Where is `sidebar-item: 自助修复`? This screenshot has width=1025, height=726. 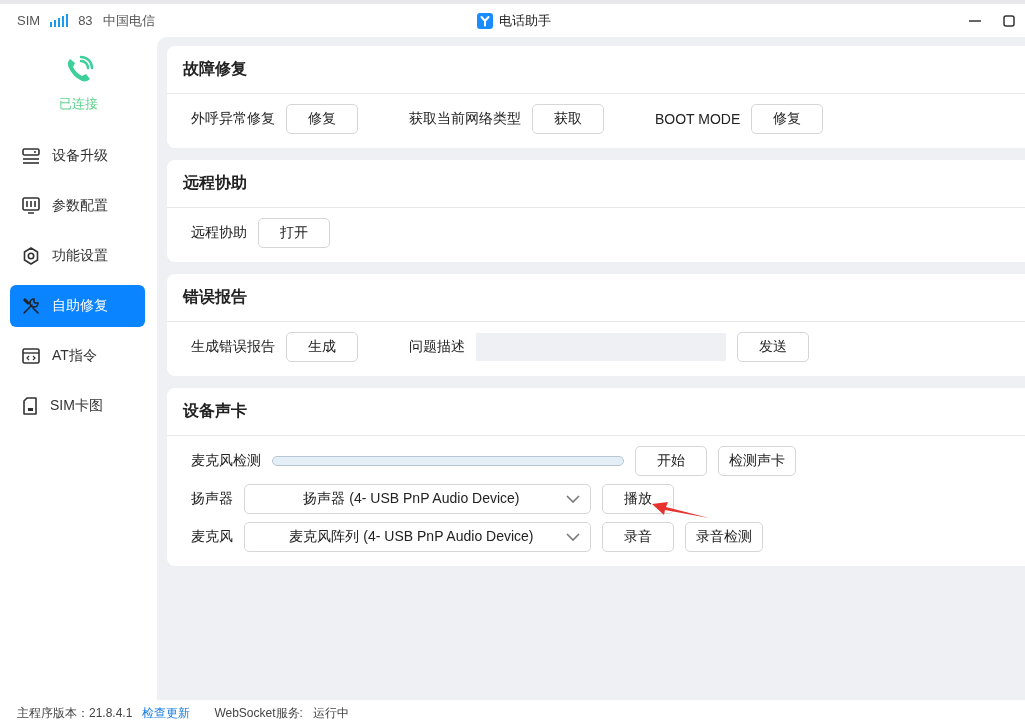
sidebar-item: 自助修复 is located at coordinates (77, 306).